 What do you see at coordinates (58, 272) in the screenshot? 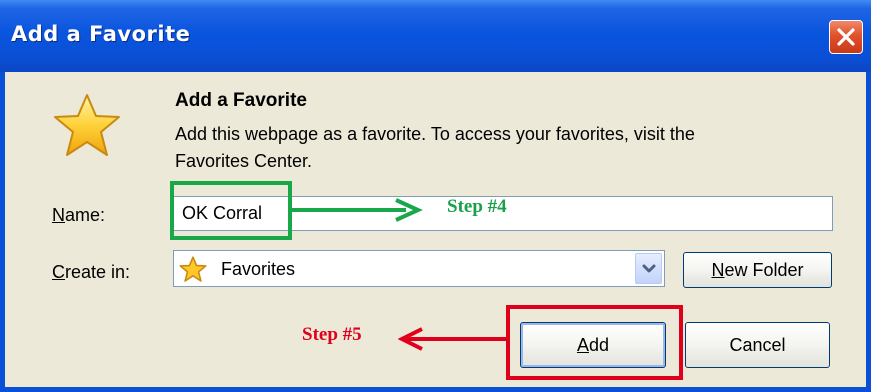
I see `create-in-label-accel: C` at bounding box center [58, 272].